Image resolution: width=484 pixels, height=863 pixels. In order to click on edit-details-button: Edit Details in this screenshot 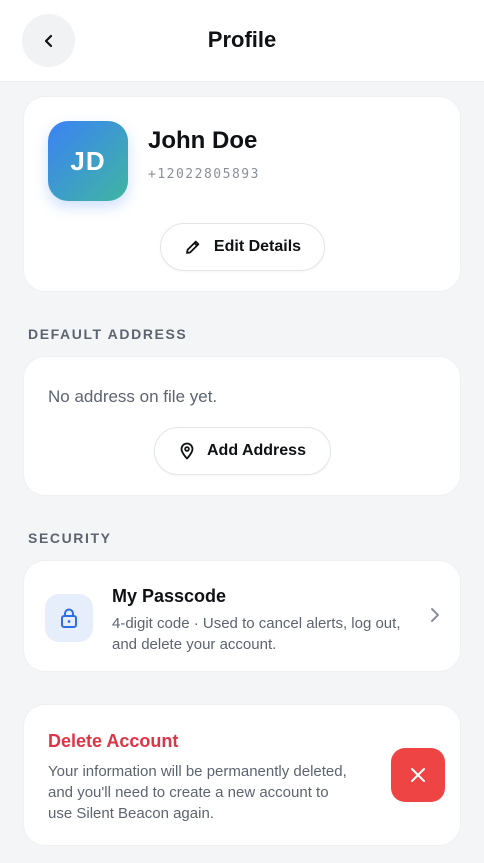, I will do `click(242, 247)`.